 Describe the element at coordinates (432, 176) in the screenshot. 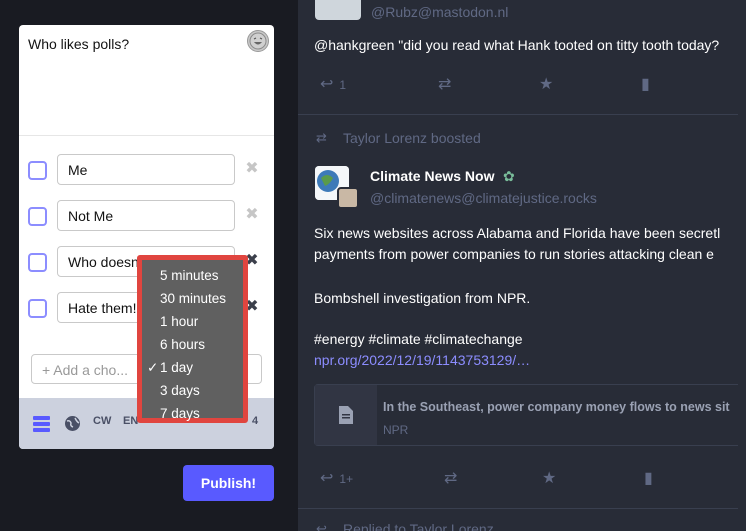

I see `post-author-name: Climate News Now` at that location.